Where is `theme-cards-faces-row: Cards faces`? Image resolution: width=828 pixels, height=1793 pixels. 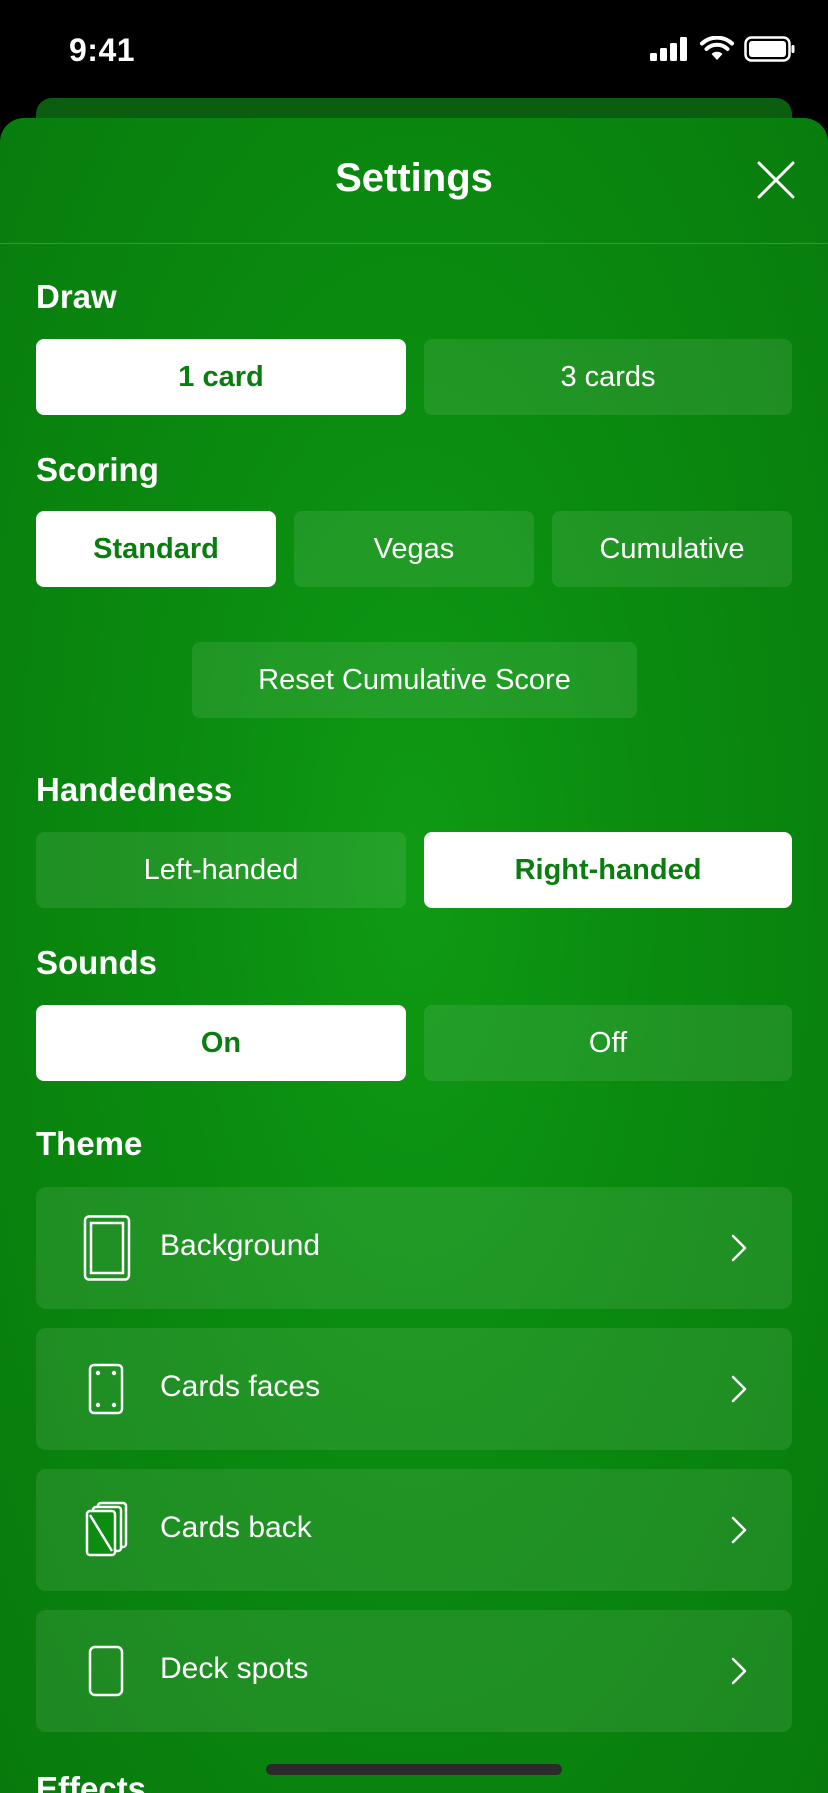
theme-cards-faces-row: Cards faces is located at coordinates (414, 1389).